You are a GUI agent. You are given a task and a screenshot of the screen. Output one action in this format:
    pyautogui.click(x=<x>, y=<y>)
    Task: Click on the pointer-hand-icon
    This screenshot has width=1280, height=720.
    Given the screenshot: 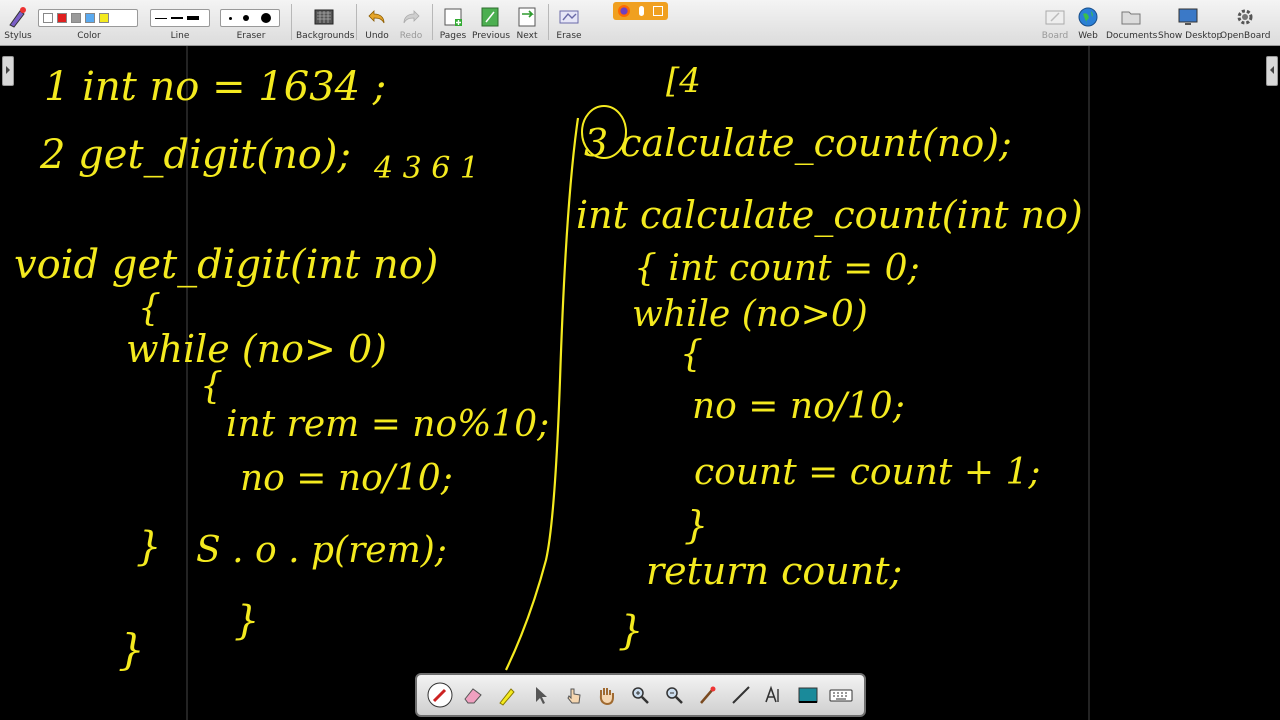 What is the action you would take?
    pyautogui.click(x=573, y=696)
    